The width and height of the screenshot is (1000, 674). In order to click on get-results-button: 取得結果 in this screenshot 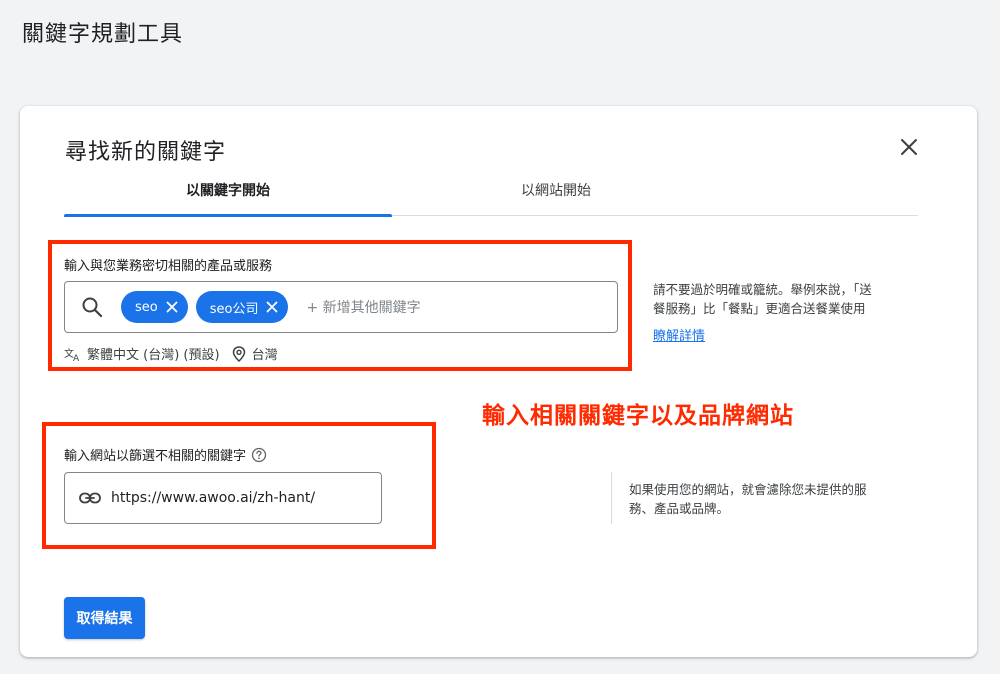, I will do `click(104, 618)`.